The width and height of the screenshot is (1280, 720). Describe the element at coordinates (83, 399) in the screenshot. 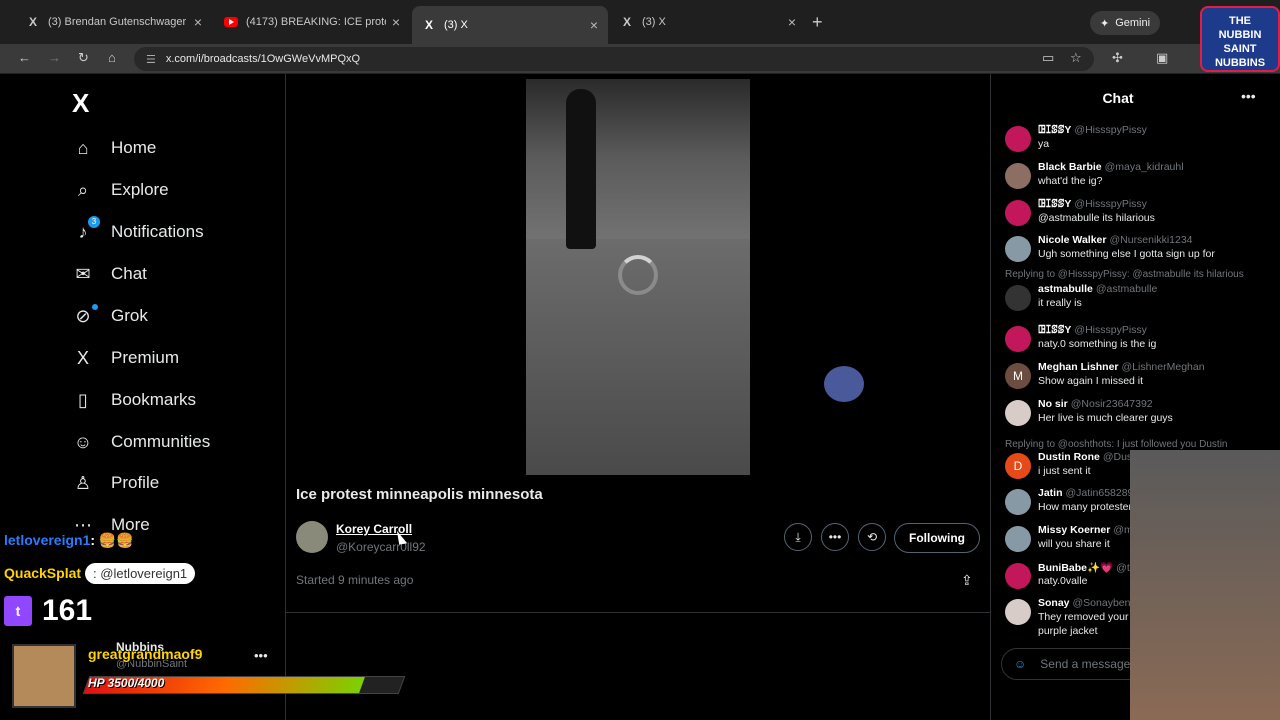

I see `bookmark-icon: ▯` at that location.